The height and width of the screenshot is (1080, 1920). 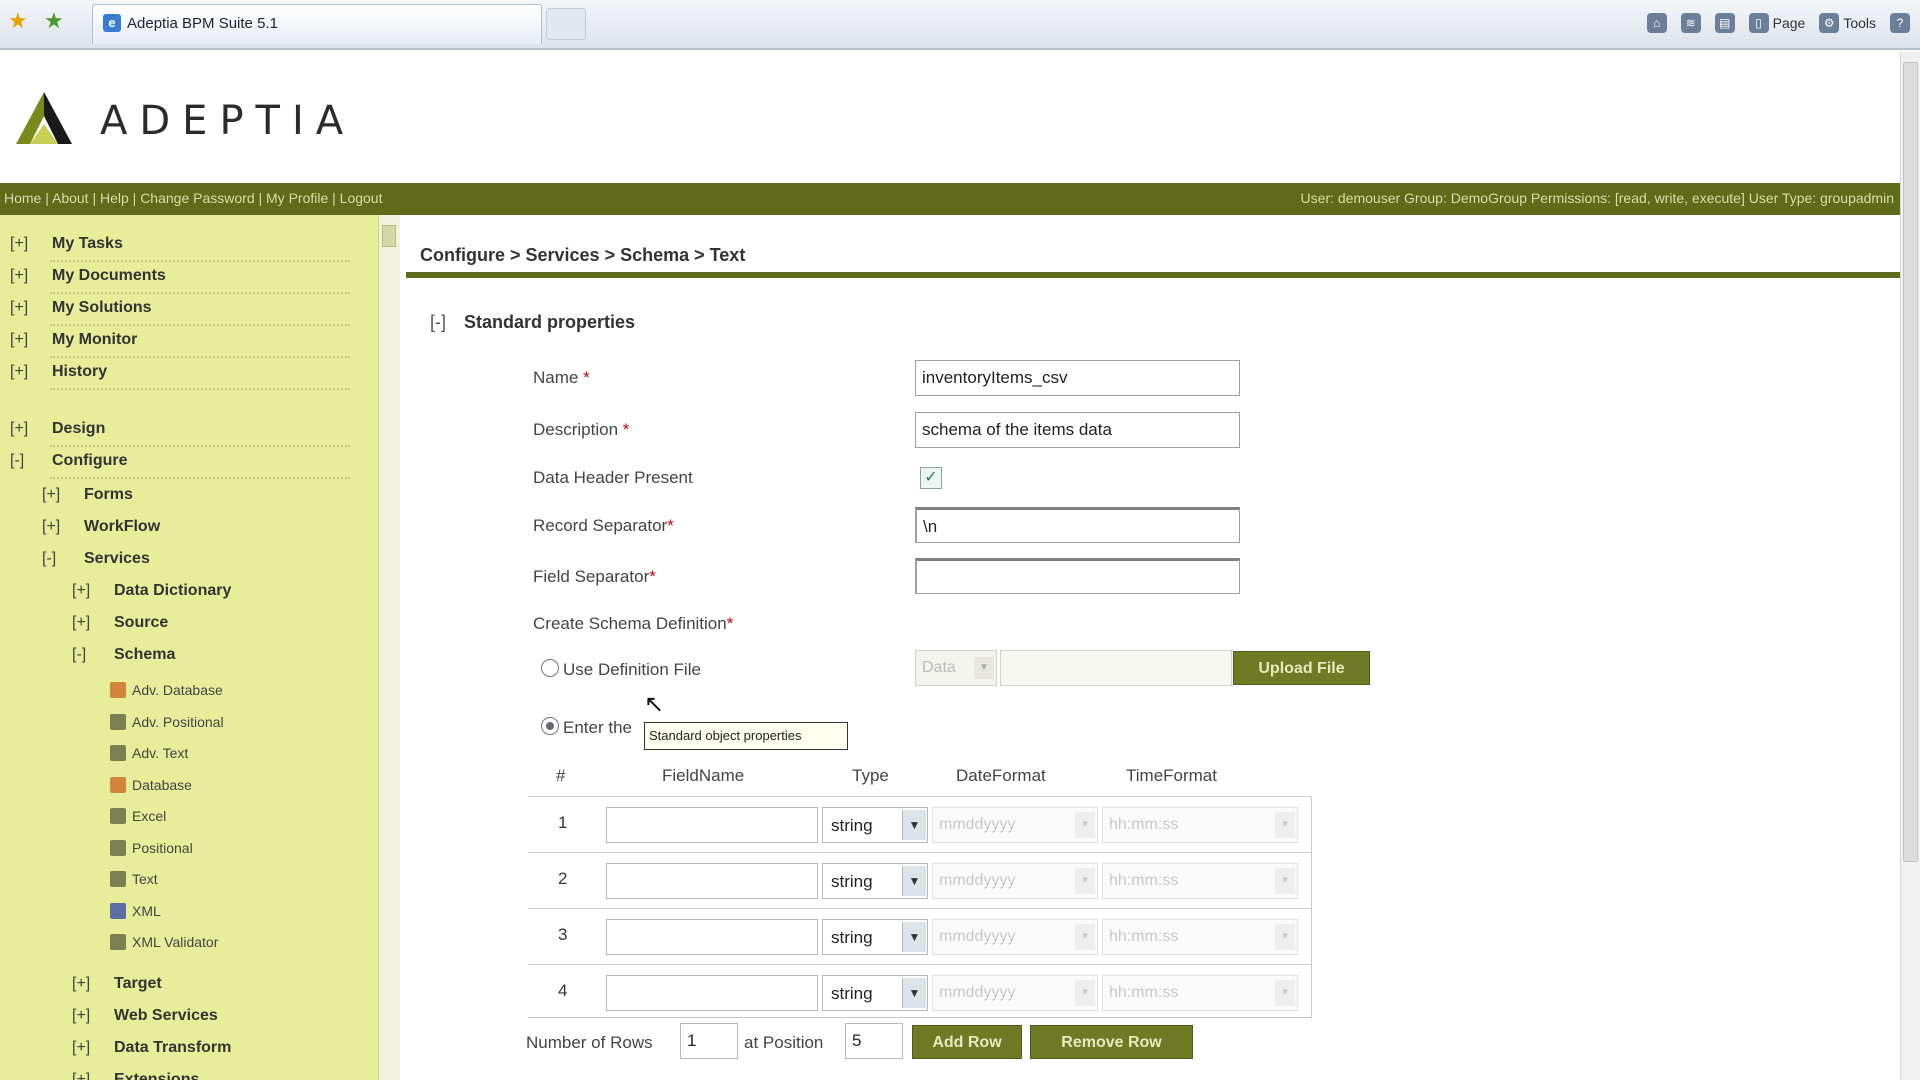 I want to click on window-scrollbar, so click(x=1910, y=566).